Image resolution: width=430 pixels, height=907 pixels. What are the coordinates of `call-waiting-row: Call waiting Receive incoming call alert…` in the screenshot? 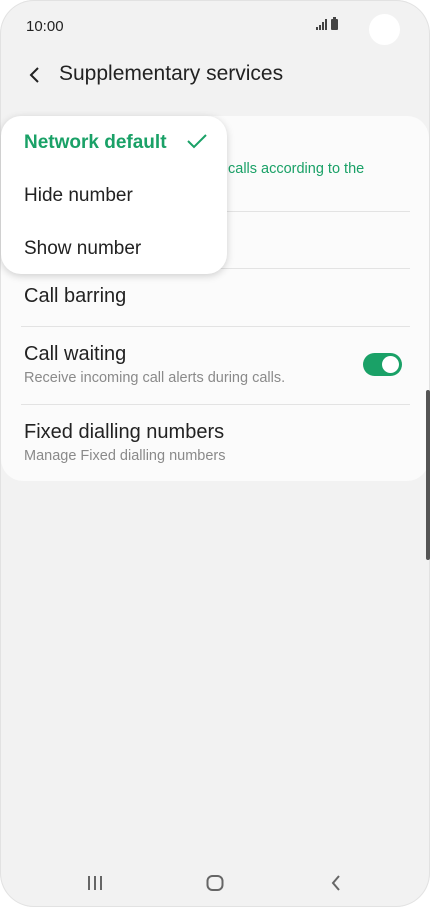 It's located at (217, 364).